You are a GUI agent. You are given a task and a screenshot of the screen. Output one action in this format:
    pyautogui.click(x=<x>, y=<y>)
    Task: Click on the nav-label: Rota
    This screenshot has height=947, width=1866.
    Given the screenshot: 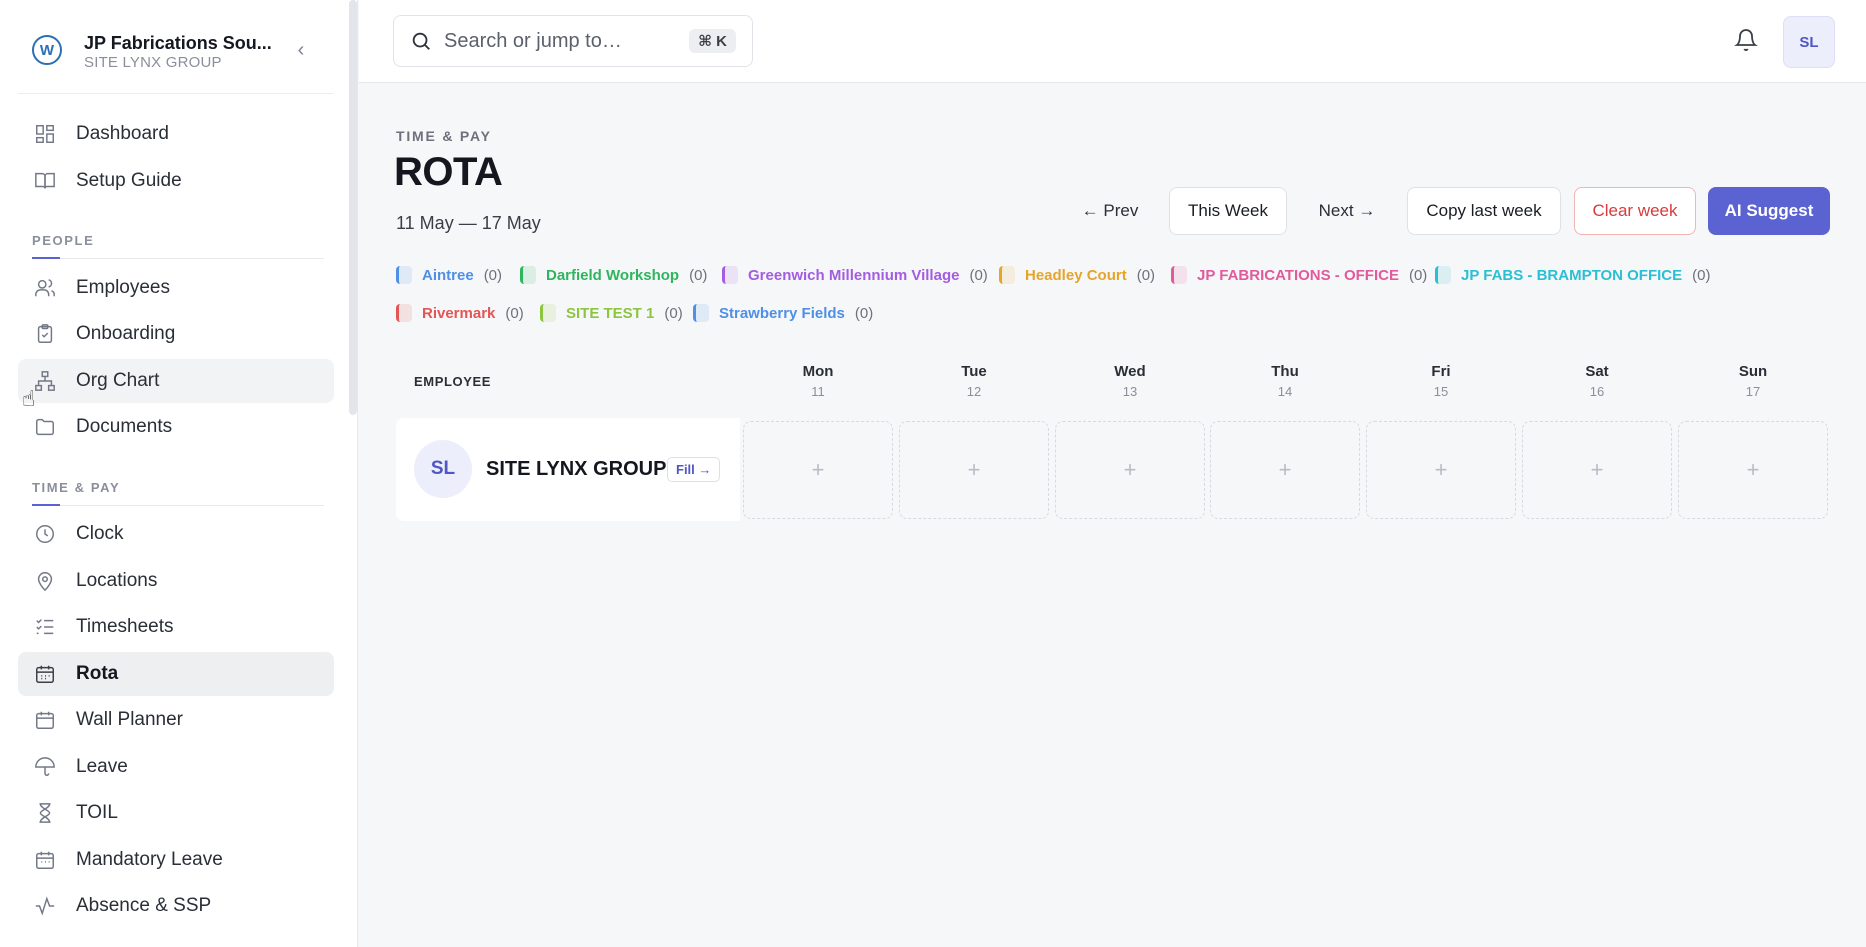 What is the action you would take?
    pyautogui.click(x=97, y=673)
    